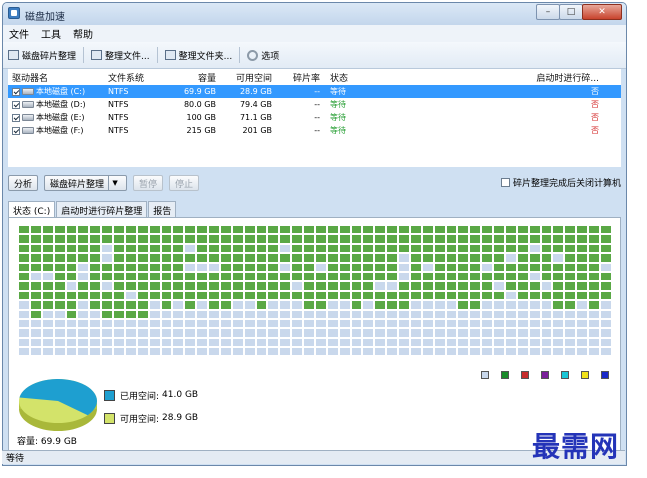  Describe the element at coordinates (560, 182) in the screenshot. I see `shutdown-after-option: 碎片整理完成后关闭计算机` at that location.